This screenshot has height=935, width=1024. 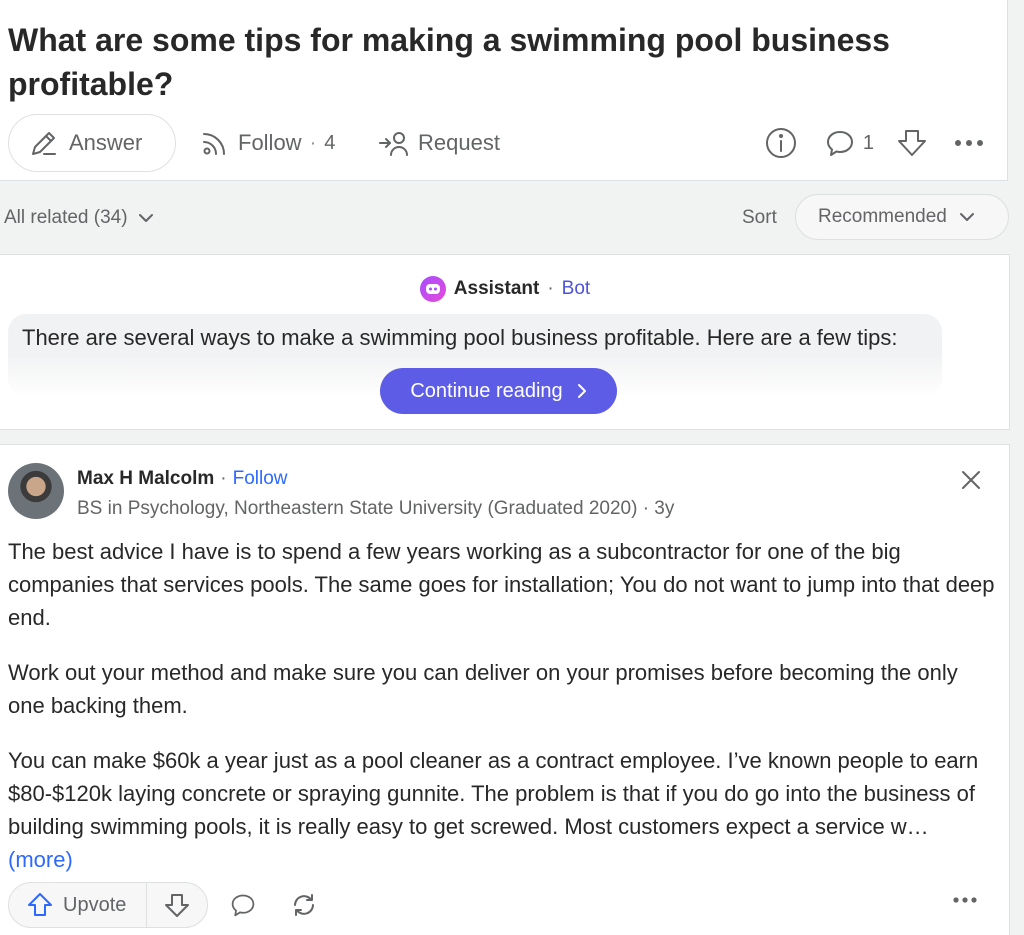 I want to click on sort-select: Recommended, so click(x=902, y=217).